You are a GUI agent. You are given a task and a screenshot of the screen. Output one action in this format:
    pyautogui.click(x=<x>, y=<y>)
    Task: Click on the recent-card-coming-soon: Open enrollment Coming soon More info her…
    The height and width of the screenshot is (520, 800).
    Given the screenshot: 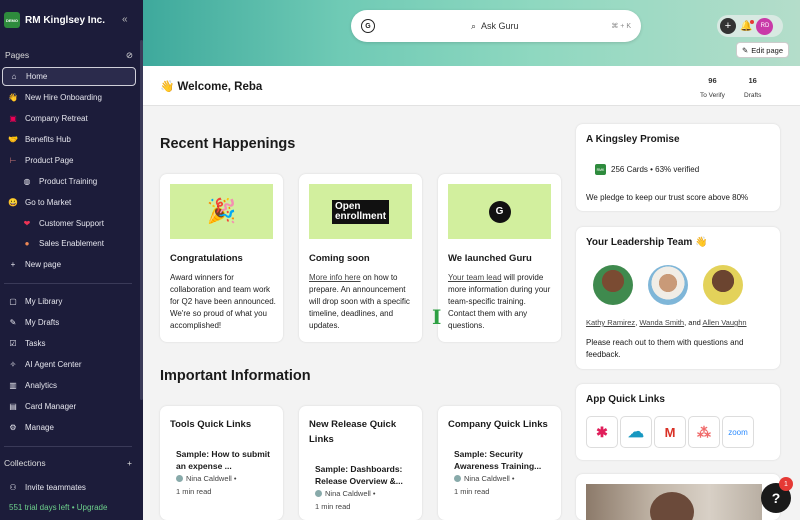 What is the action you would take?
    pyautogui.click(x=360, y=258)
    